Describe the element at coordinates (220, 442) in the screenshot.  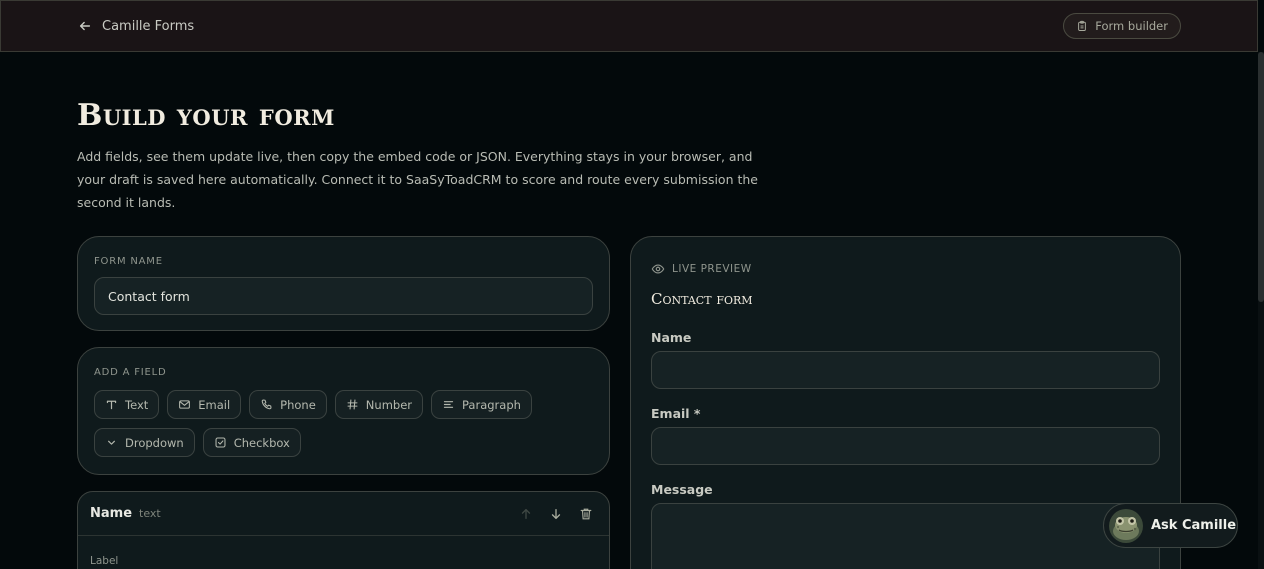
I see `checkbox-icon` at that location.